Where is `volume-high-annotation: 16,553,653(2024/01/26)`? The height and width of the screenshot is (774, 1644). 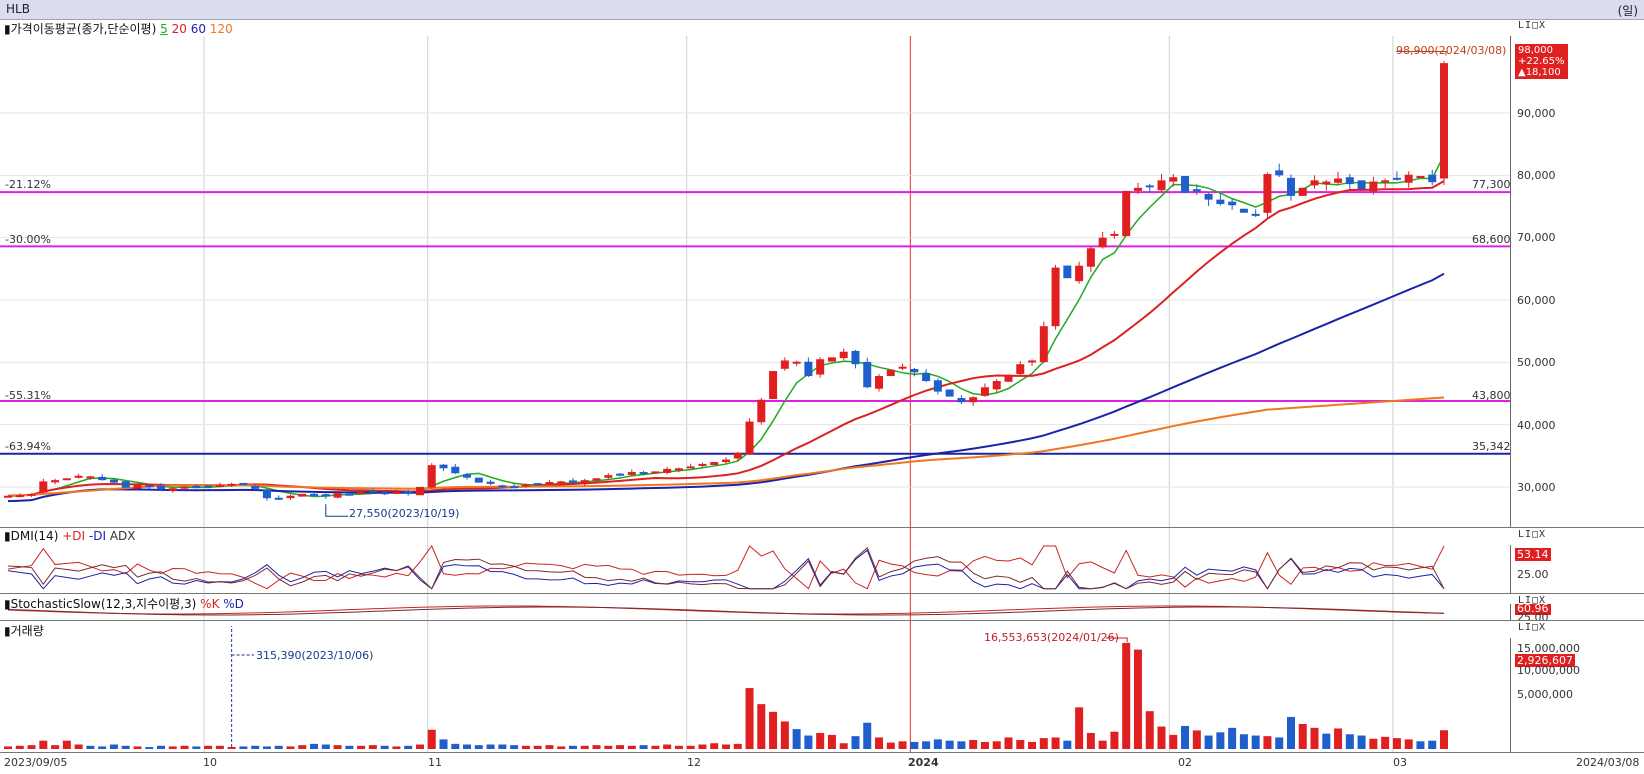
volume-high-annotation: 16,553,653(2024/01/26) is located at coordinates (1051, 637).